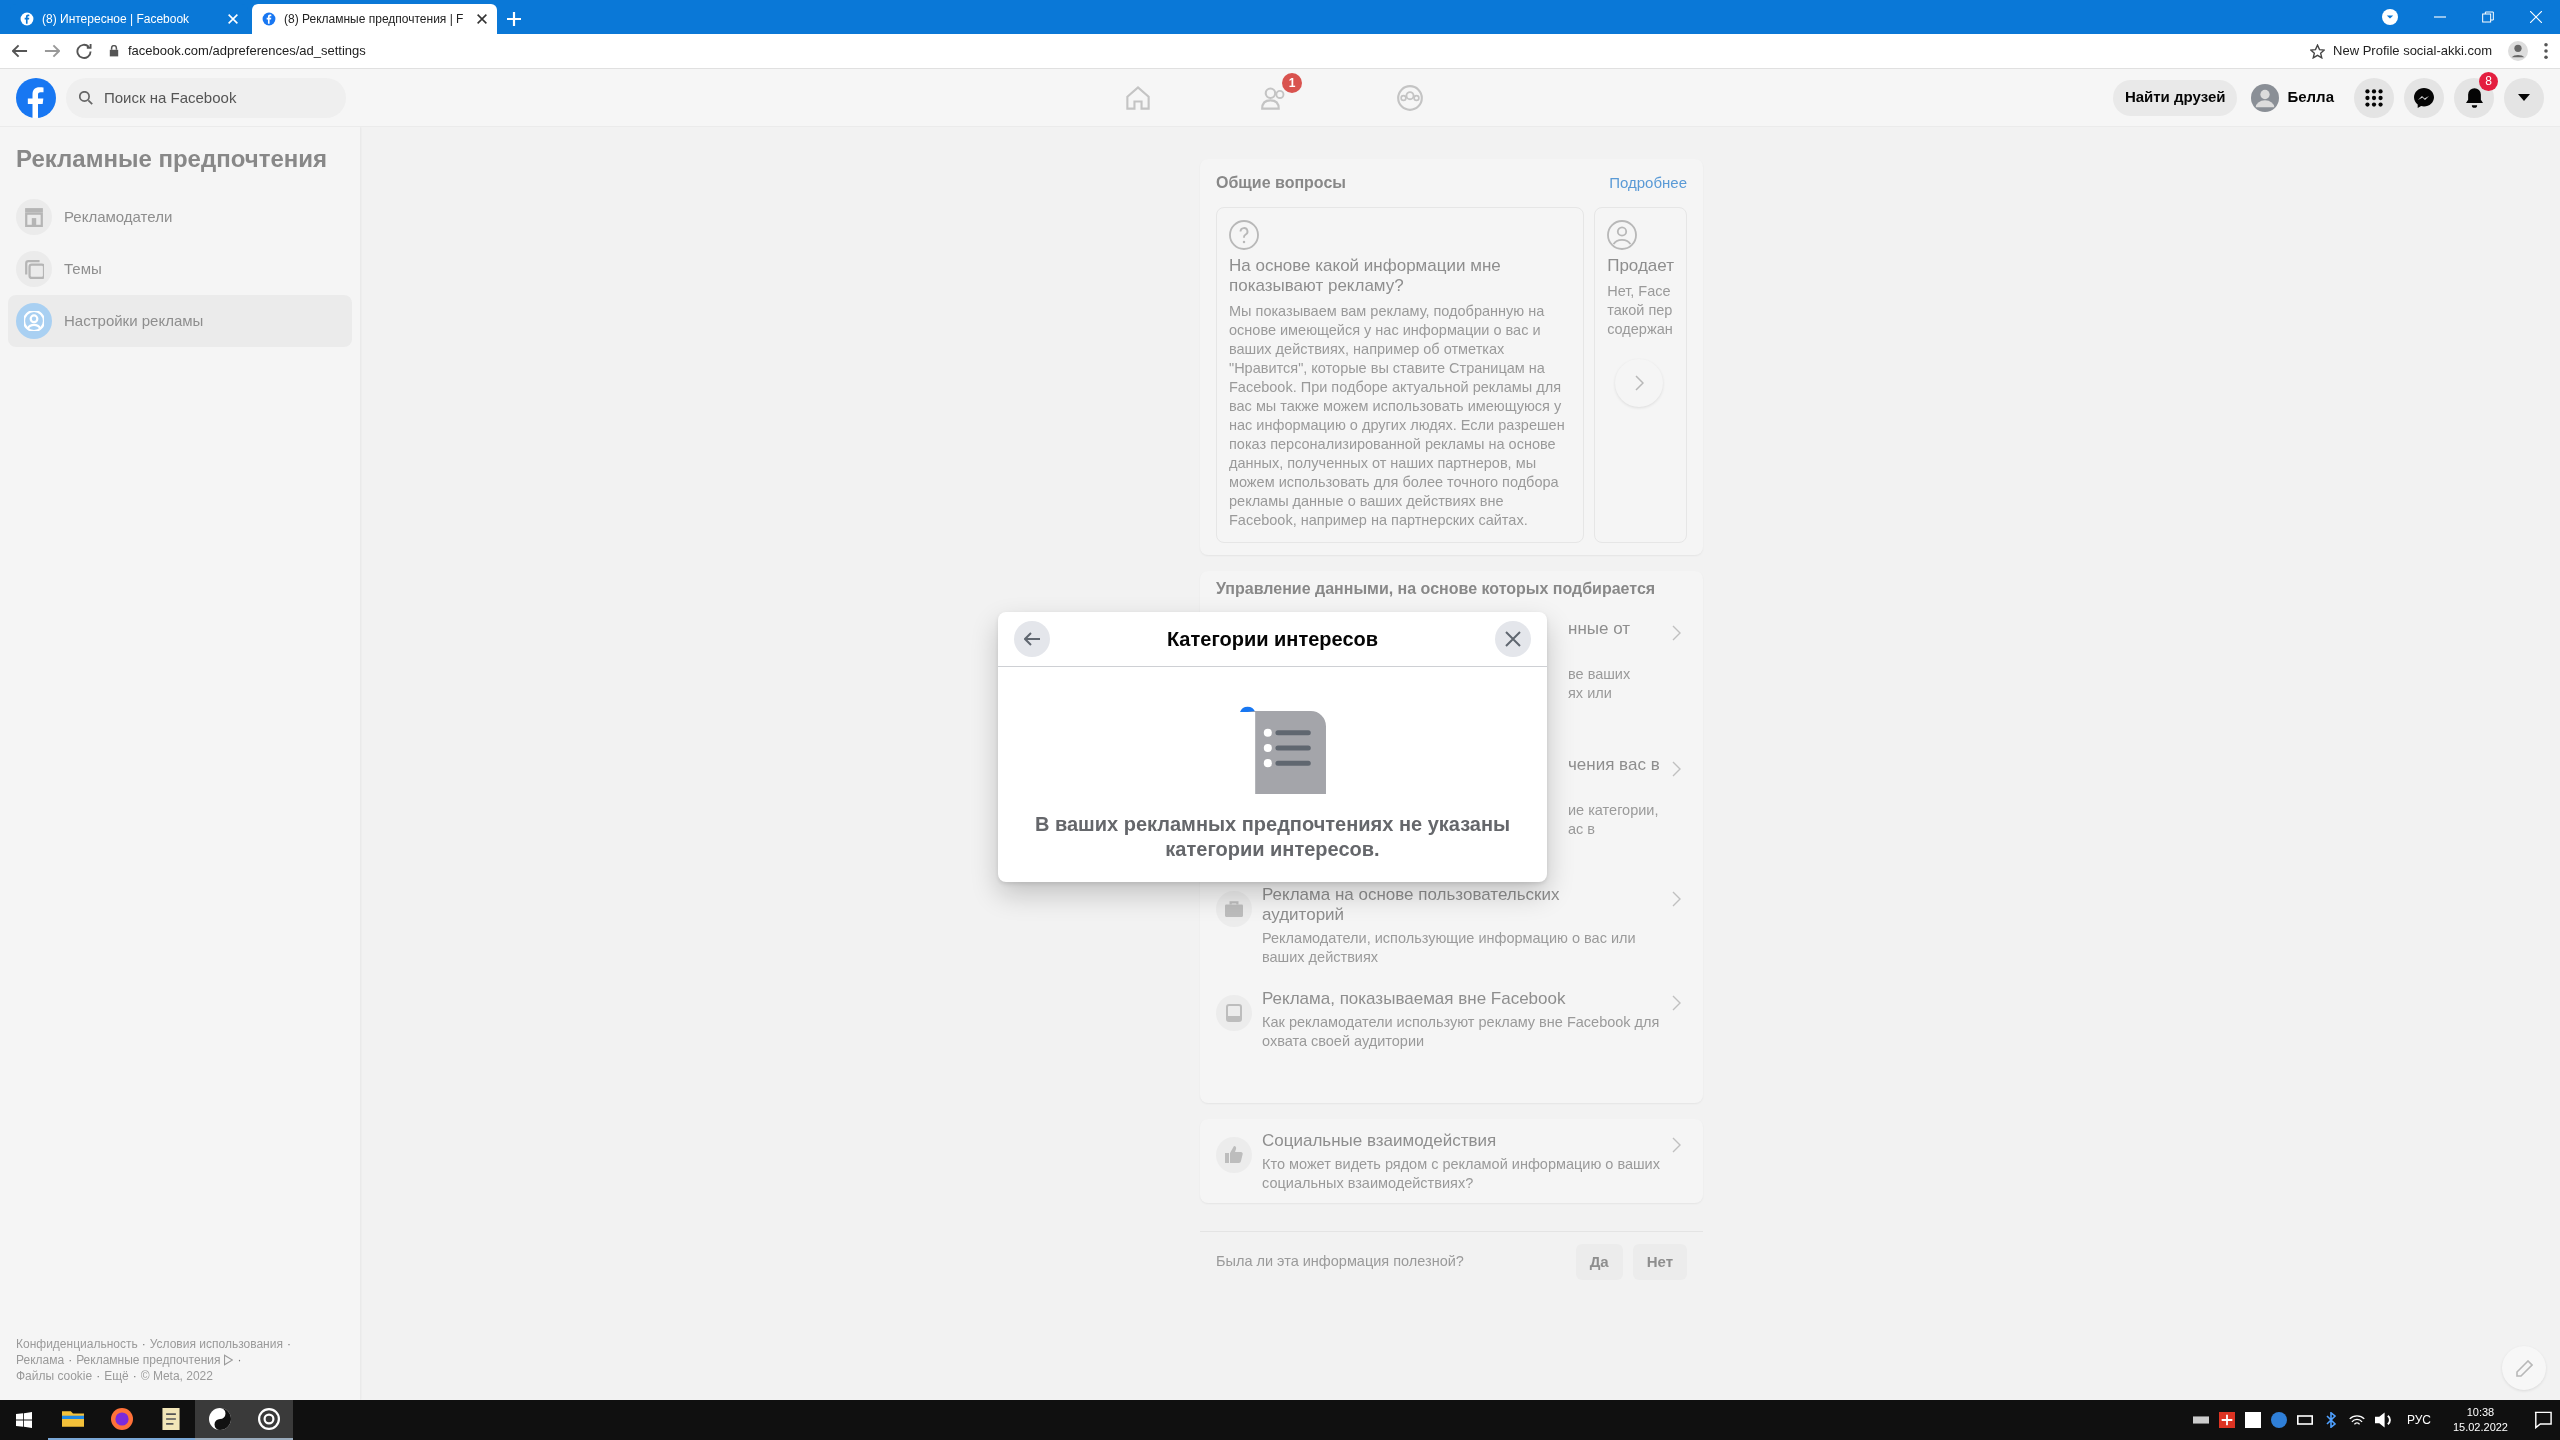  What do you see at coordinates (2480, 1427) in the screenshot?
I see `date-text: 15.02.2022` at bounding box center [2480, 1427].